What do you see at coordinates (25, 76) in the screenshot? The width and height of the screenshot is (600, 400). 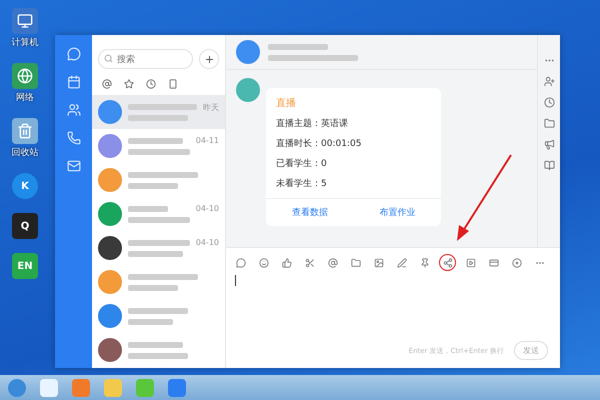 I see `network-icon` at bounding box center [25, 76].